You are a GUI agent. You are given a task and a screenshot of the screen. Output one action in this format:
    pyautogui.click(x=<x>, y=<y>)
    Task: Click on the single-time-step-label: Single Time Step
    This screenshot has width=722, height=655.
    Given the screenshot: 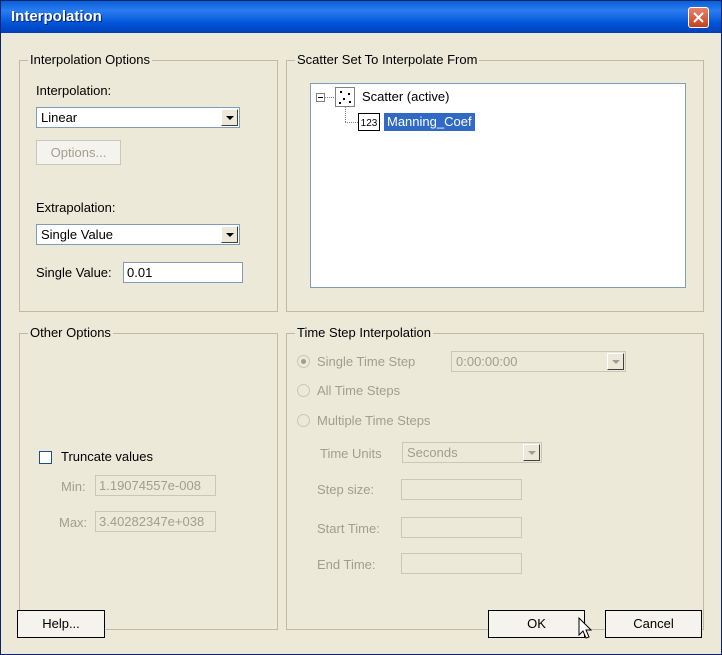 What is the action you would take?
    pyautogui.click(x=366, y=361)
    